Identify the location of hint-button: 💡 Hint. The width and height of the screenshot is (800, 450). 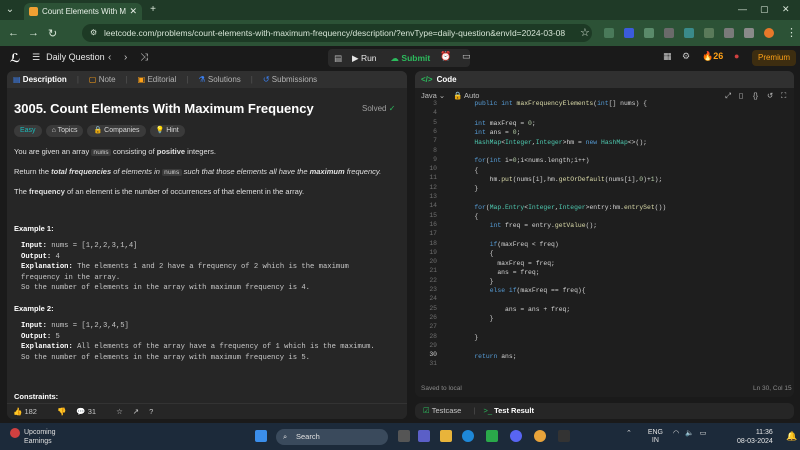
(167, 131).